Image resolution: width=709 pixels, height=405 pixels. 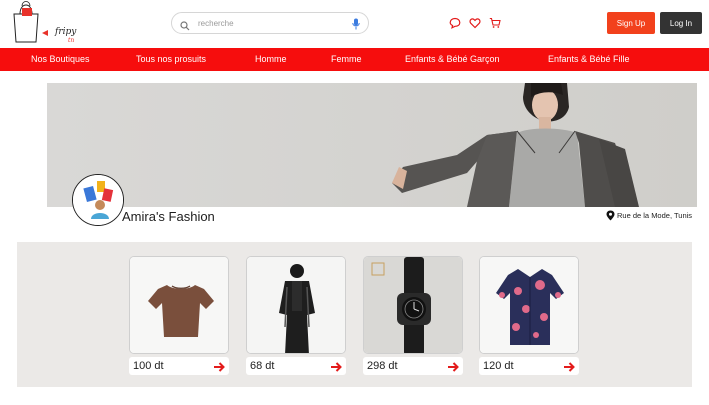 What do you see at coordinates (60, 59) in the screenshot?
I see `nav-item-boutiques: Nos Boutiques` at bounding box center [60, 59].